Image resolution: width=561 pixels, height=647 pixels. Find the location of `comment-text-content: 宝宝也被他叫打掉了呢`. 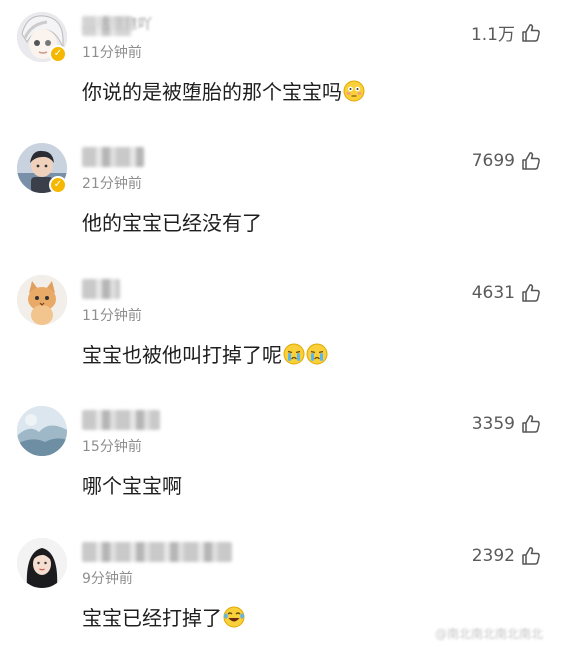

comment-text-content: 宝宝也被他叫打掉了呢 is located at coordinates (182, 355).